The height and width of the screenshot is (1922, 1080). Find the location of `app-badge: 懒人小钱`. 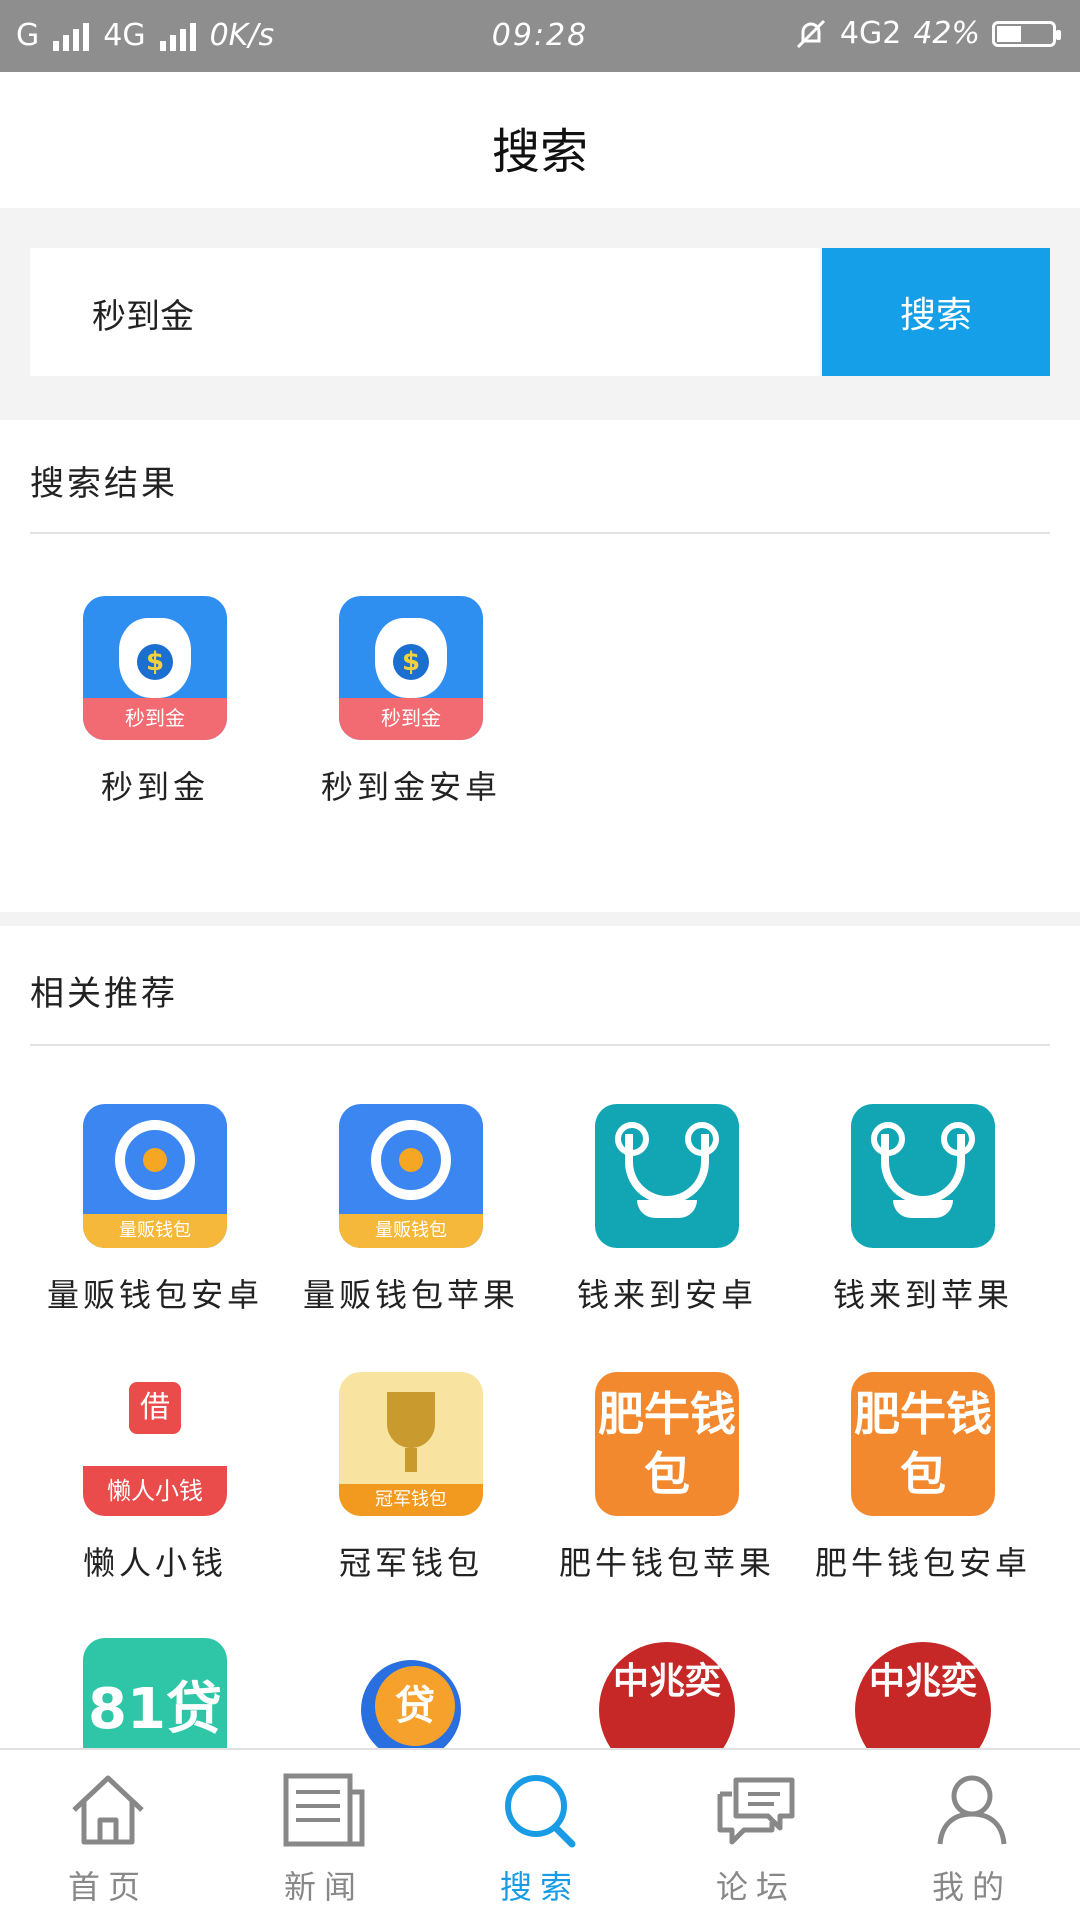

app-badge: 懒人小钱 is located at coordinates (155, 1491).